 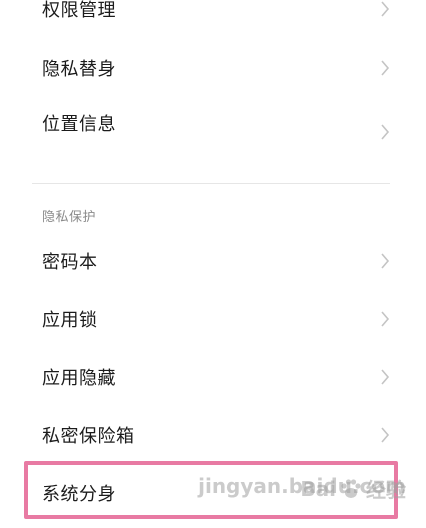 I want to click on list-item-label: 应用锁, so click(x=70, y=320).